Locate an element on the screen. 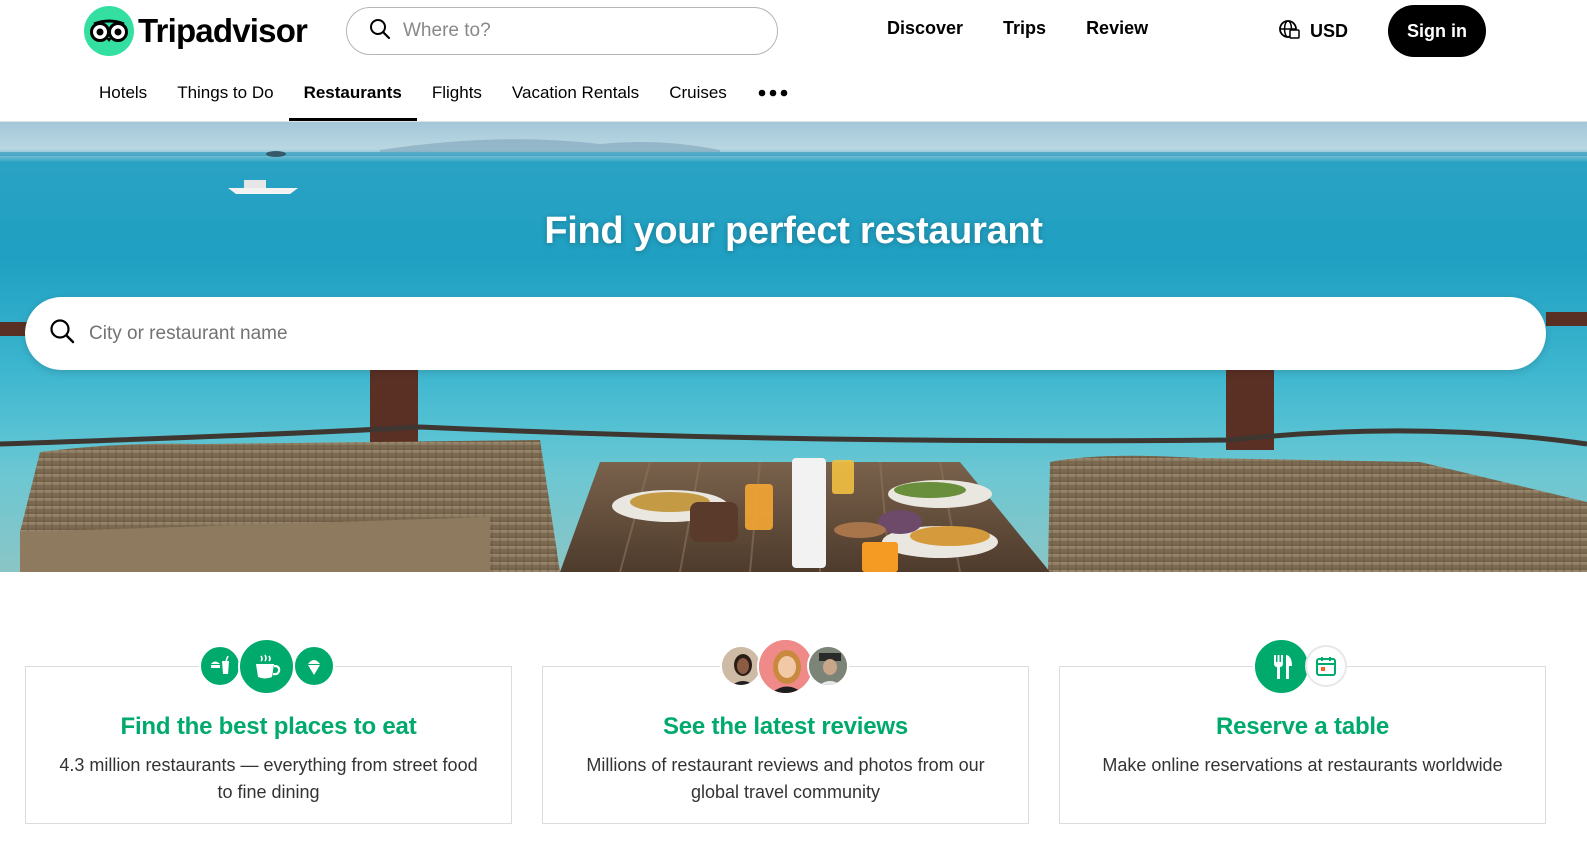  calendar-icon is located at coordinates (1326, 666).